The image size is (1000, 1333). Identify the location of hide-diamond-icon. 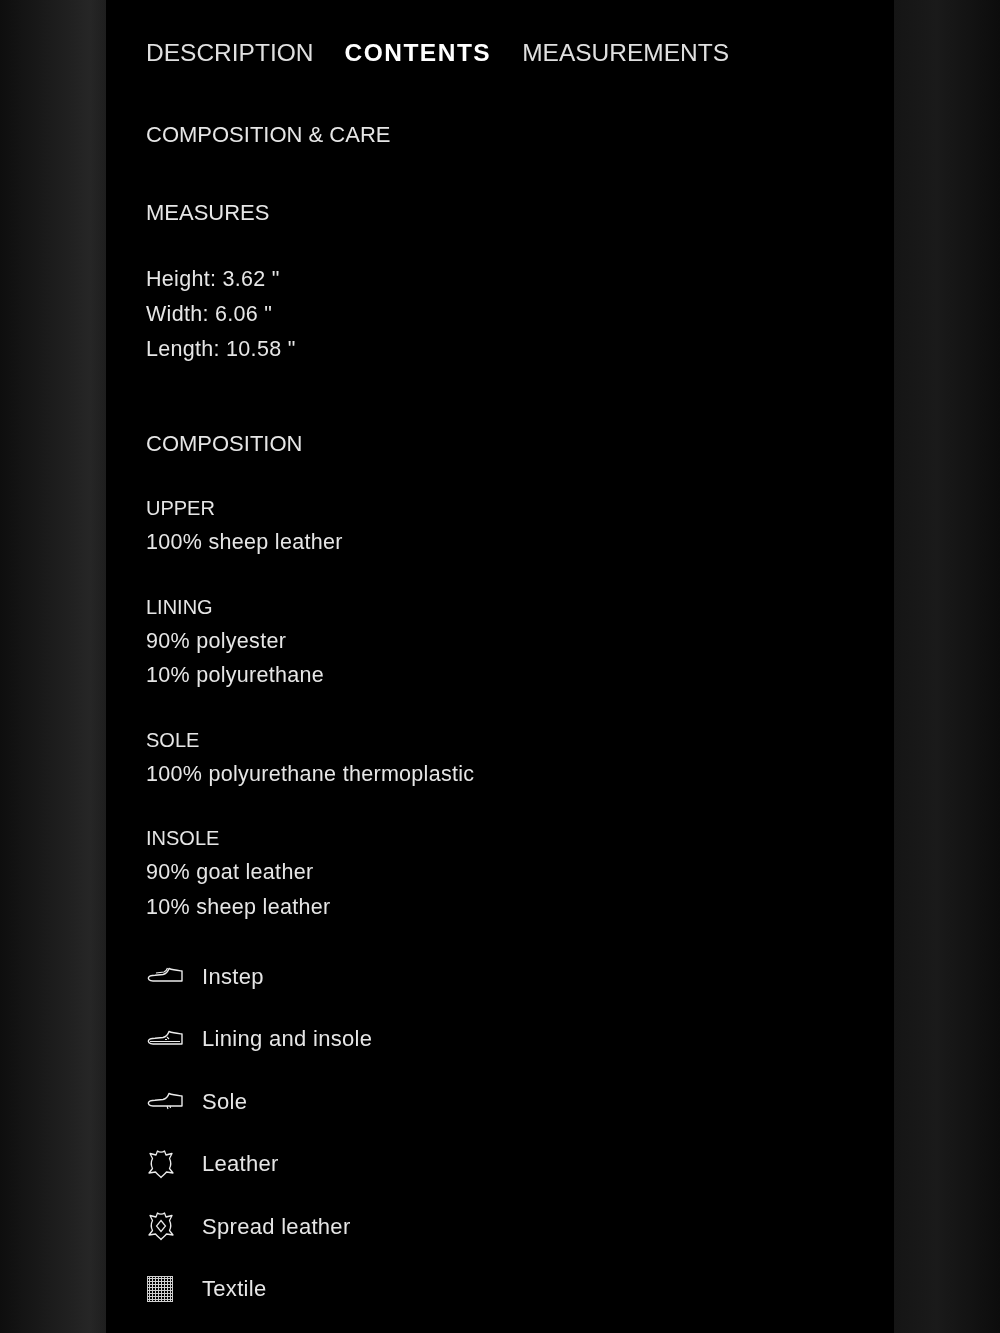
(161, 1226).